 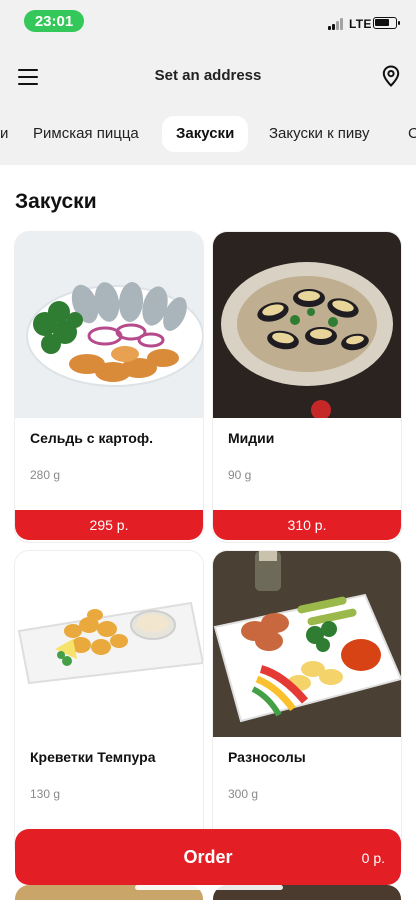 What do you see at coordinates (360, 24) in the screenshot?
I see `network-type: LTE` at bounding box center [360, 24].